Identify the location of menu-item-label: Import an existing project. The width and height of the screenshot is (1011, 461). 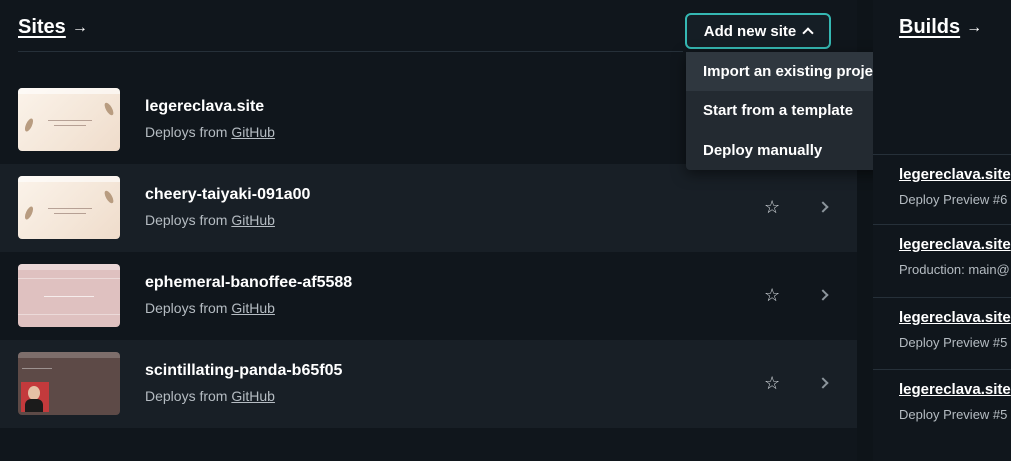
(795, 71).